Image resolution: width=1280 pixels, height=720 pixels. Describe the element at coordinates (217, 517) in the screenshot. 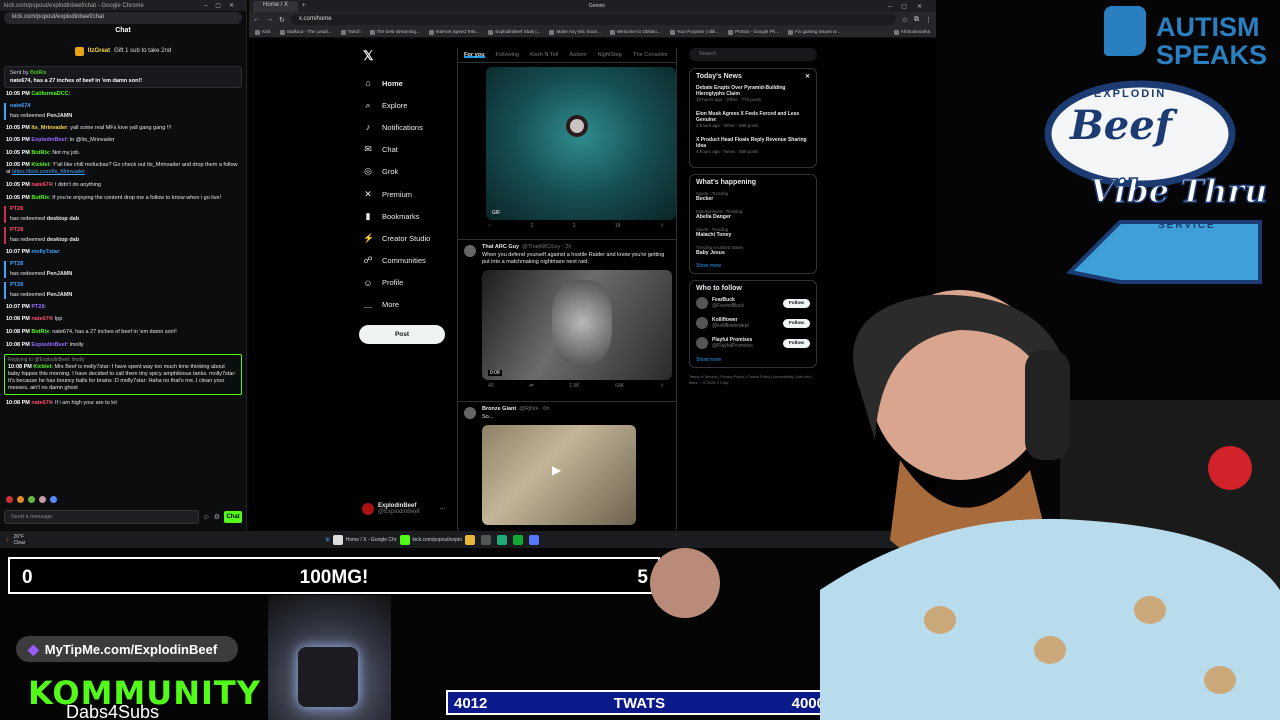

I see `settings-icon: ⚙` at that location.